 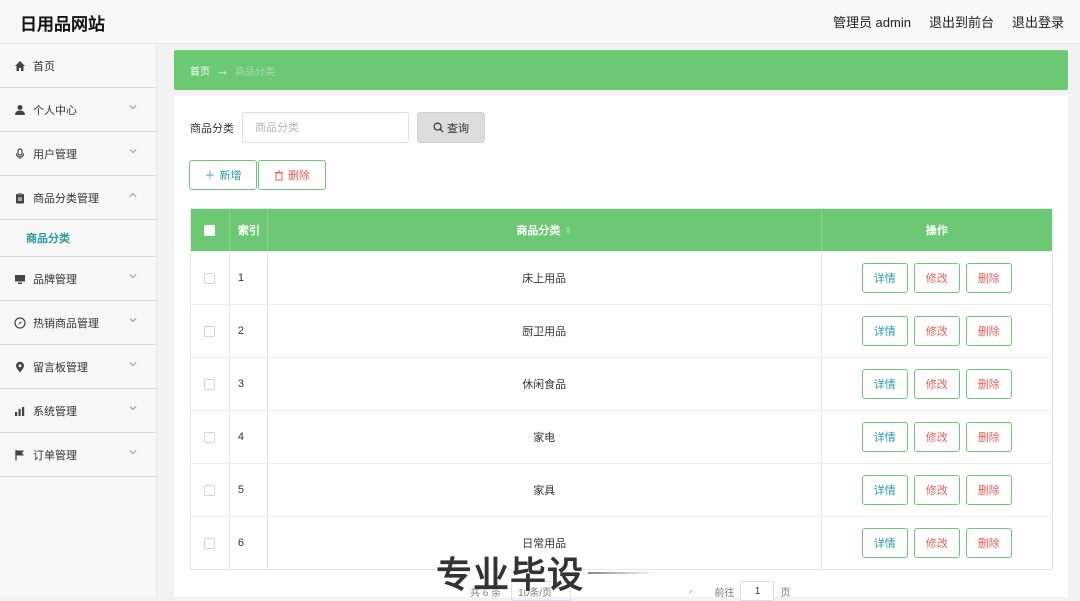 I want to click on chevron-up-icon, so click(x=134, y=196).